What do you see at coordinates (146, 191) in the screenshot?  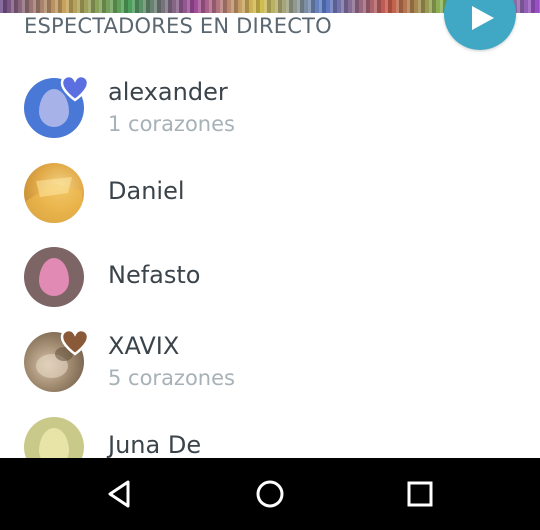 I see `viewer-name: Daniel` at bounding box center [146, 191].